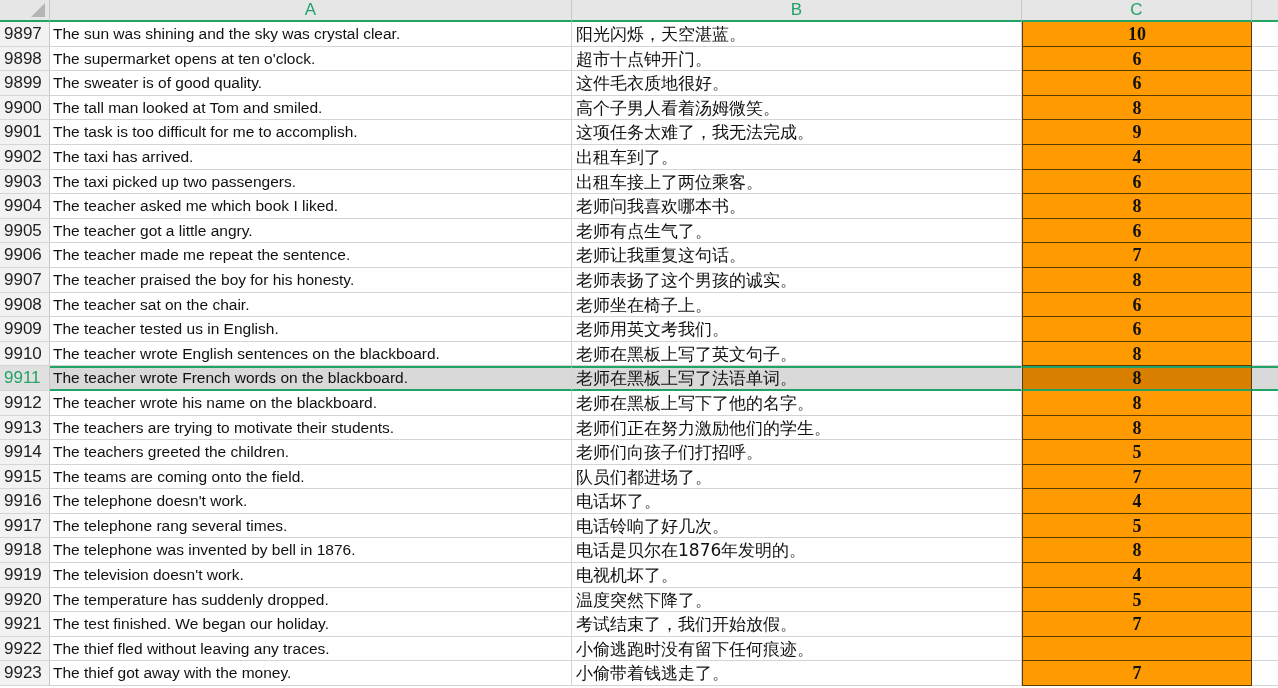 The image size is (1278, 688). What do you see at coordinates (25, 575) in the screenshot?
I see `row-header: 9919` at bounding box center [25, 575].